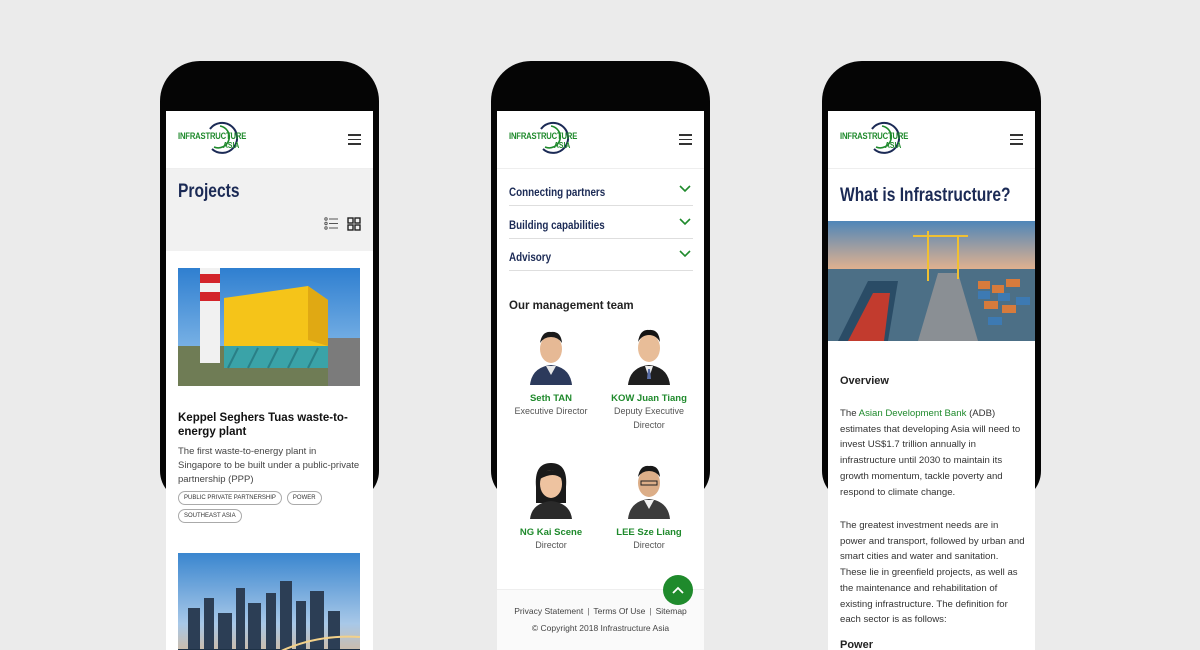 Image resolution: width=1200 pixels, height=650 pixels. What do you see at coordinates (557, 225) in the screenshot?
I see `accordion-label: Building capabilities` at bounding box center [557, 225].